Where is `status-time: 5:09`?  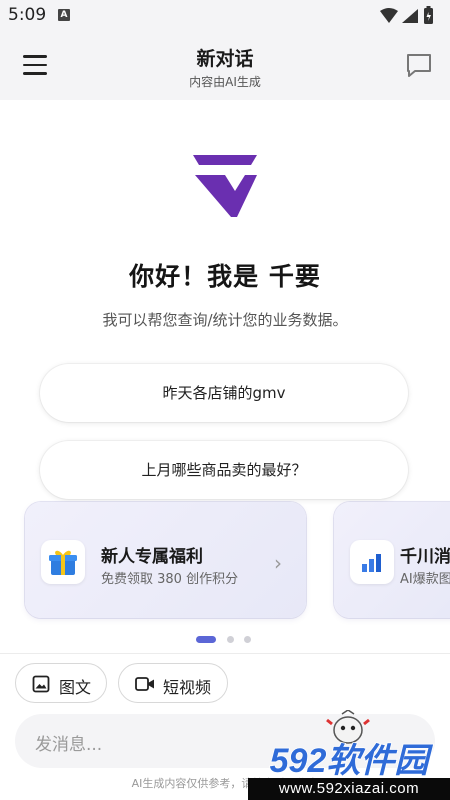
status-time: 5:09 is located at coordinates (27, 15).